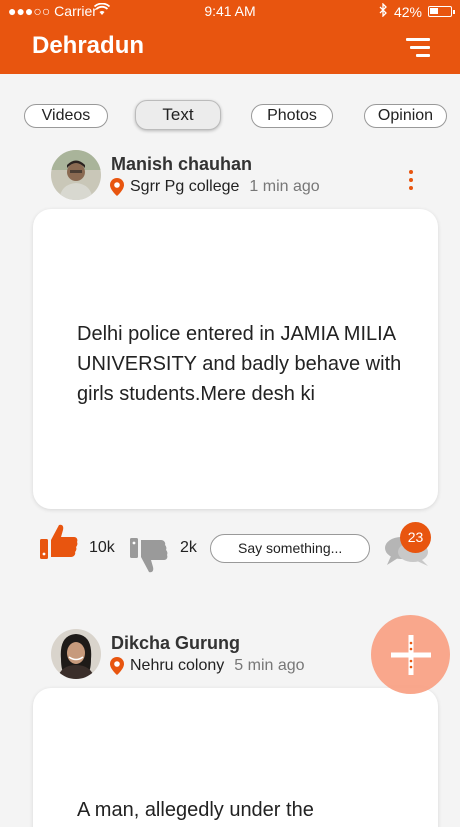  What do you see at coordinates (407, 11) in the screenshot?
I see `battery-percent: 42%` at bounding box center [407, 11].